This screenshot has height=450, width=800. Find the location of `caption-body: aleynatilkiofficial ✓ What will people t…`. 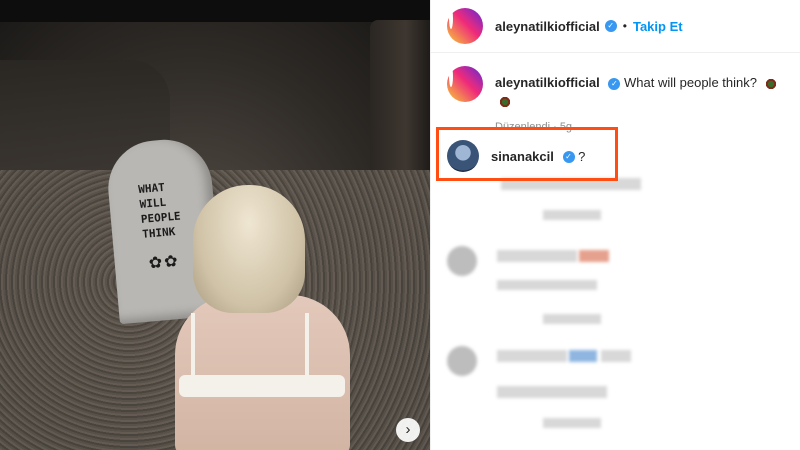

caption-body: aleynatilkiofficial ✓ What will people t… is located at coordinates (643, 101).